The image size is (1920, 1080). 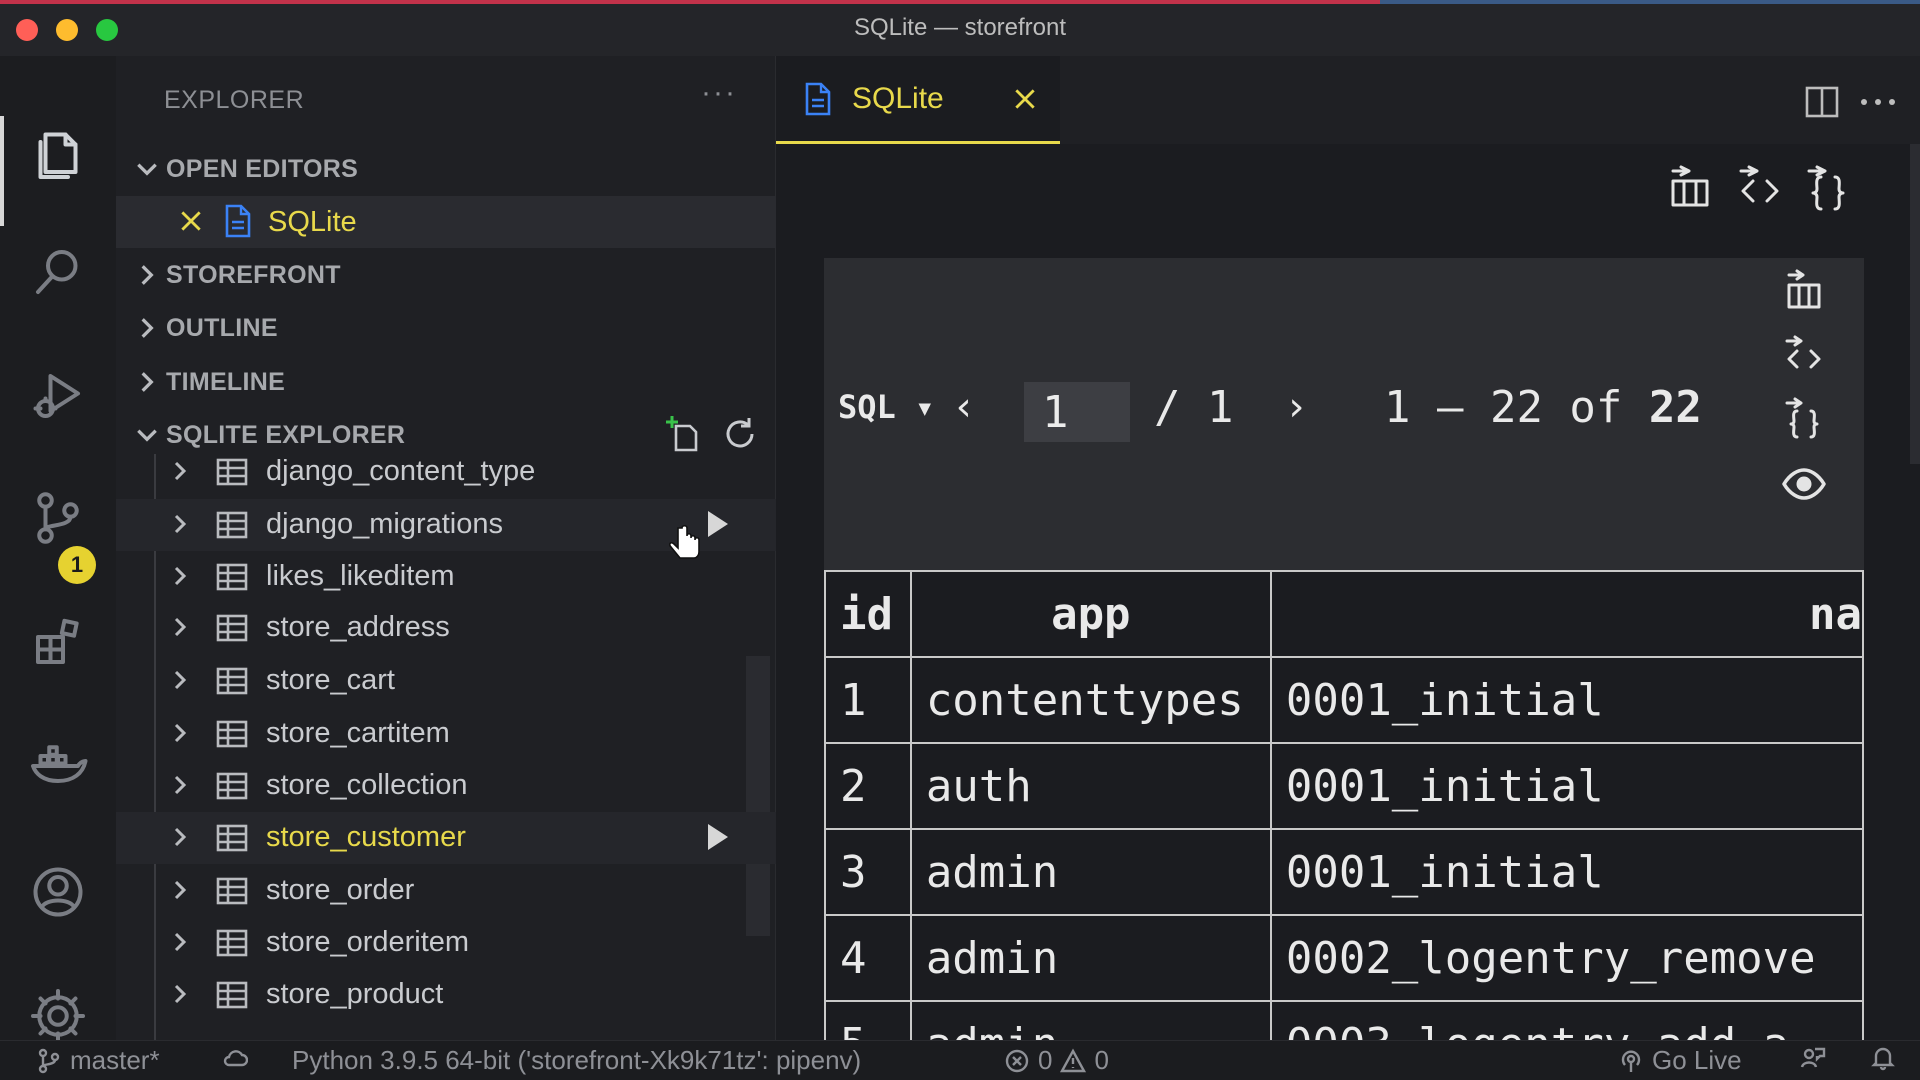 I want to click on eye-icon, so click(x=1804, y=484).